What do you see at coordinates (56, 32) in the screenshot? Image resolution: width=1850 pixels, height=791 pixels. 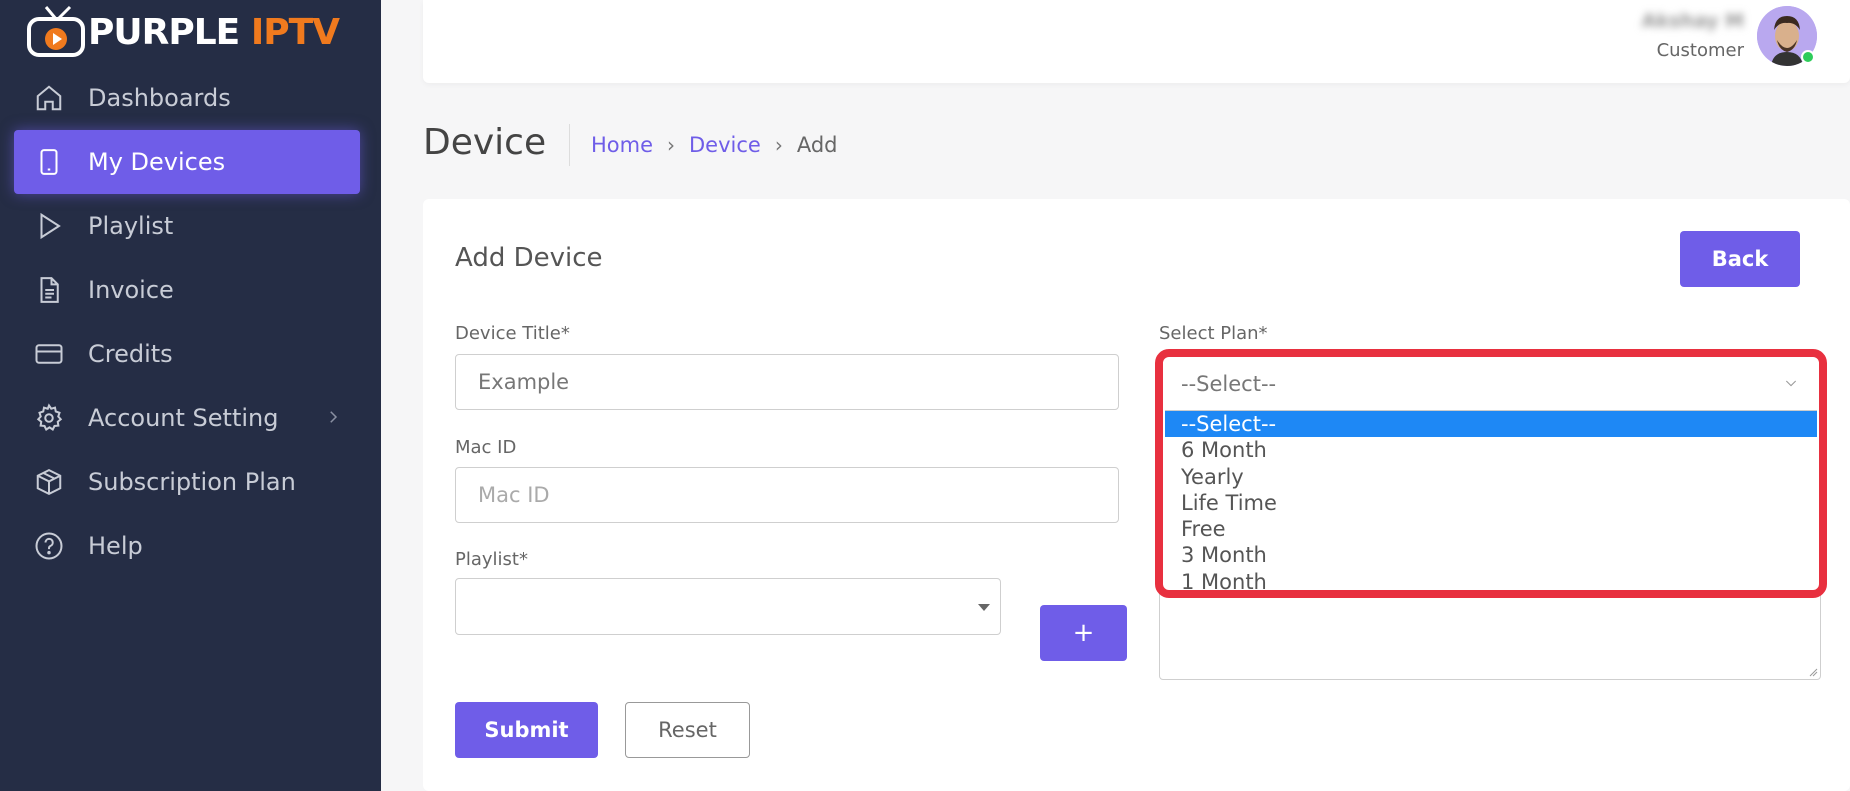 I see `tv-logo-icon` at bounding box center [56, 32].